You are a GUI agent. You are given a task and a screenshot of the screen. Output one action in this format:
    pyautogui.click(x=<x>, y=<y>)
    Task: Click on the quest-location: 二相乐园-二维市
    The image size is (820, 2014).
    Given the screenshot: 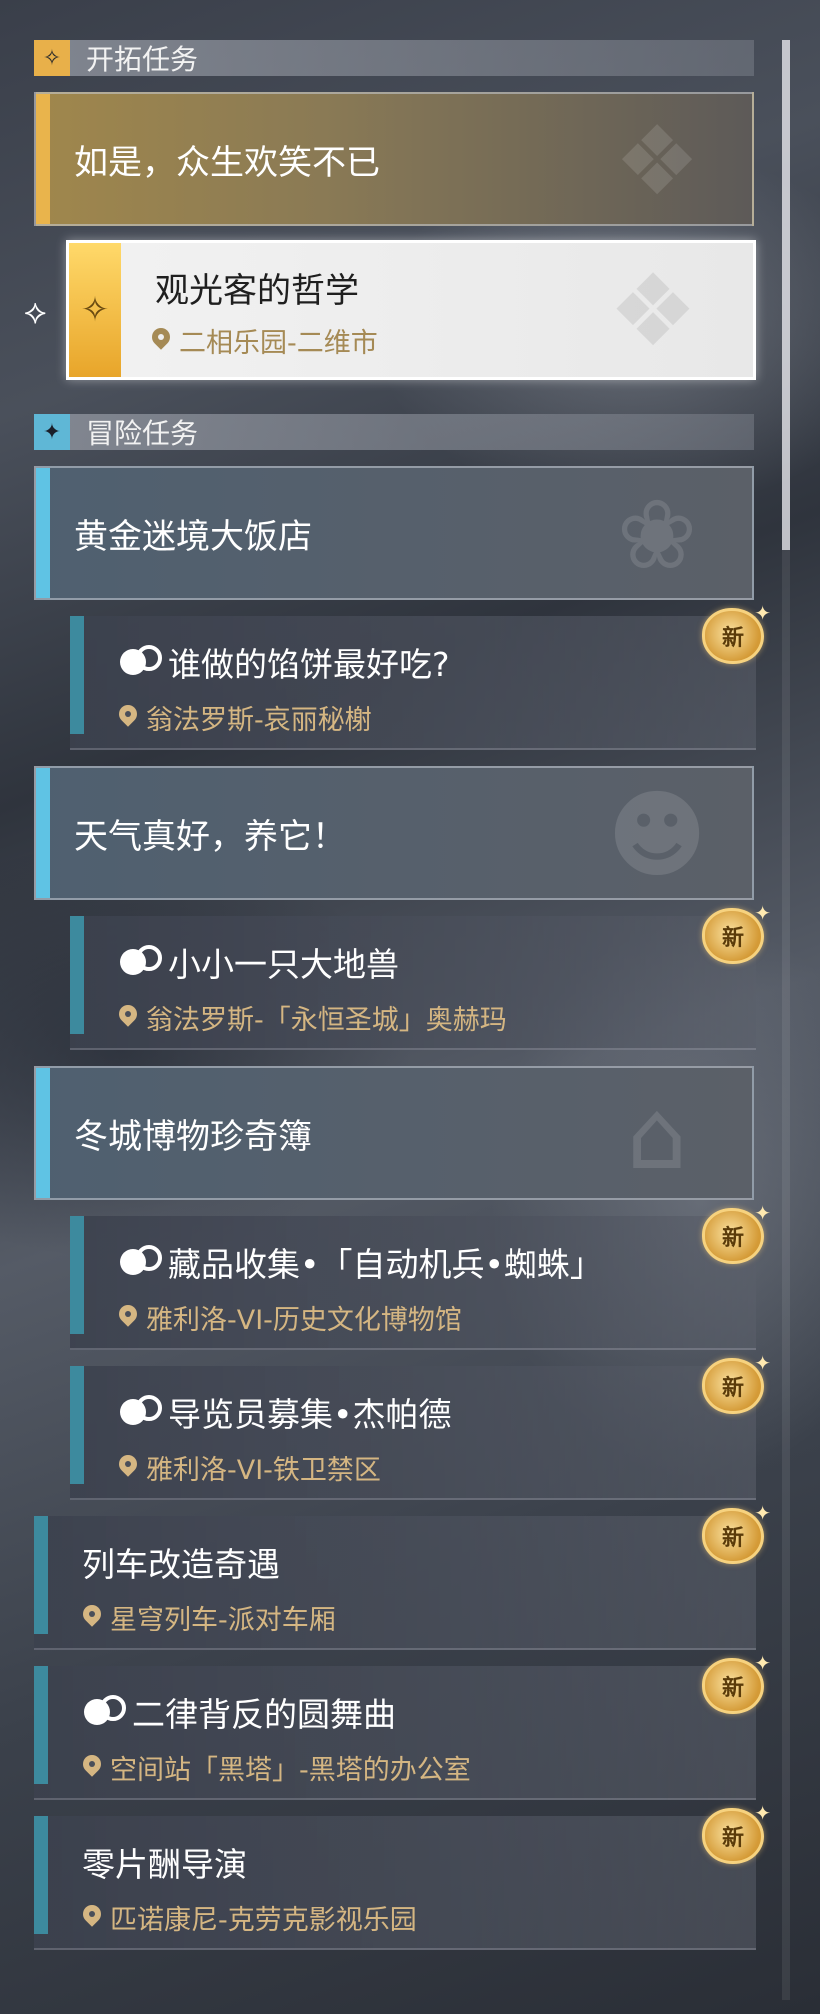 What is the action you would take?
    pyautogui.click(x=264, y=340)
    